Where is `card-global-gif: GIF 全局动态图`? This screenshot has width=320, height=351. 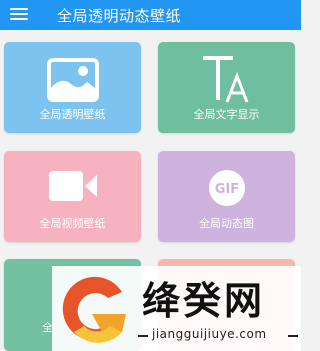 card-global-gif: GIF 全局动态图 is located at coordinates (226, 196).